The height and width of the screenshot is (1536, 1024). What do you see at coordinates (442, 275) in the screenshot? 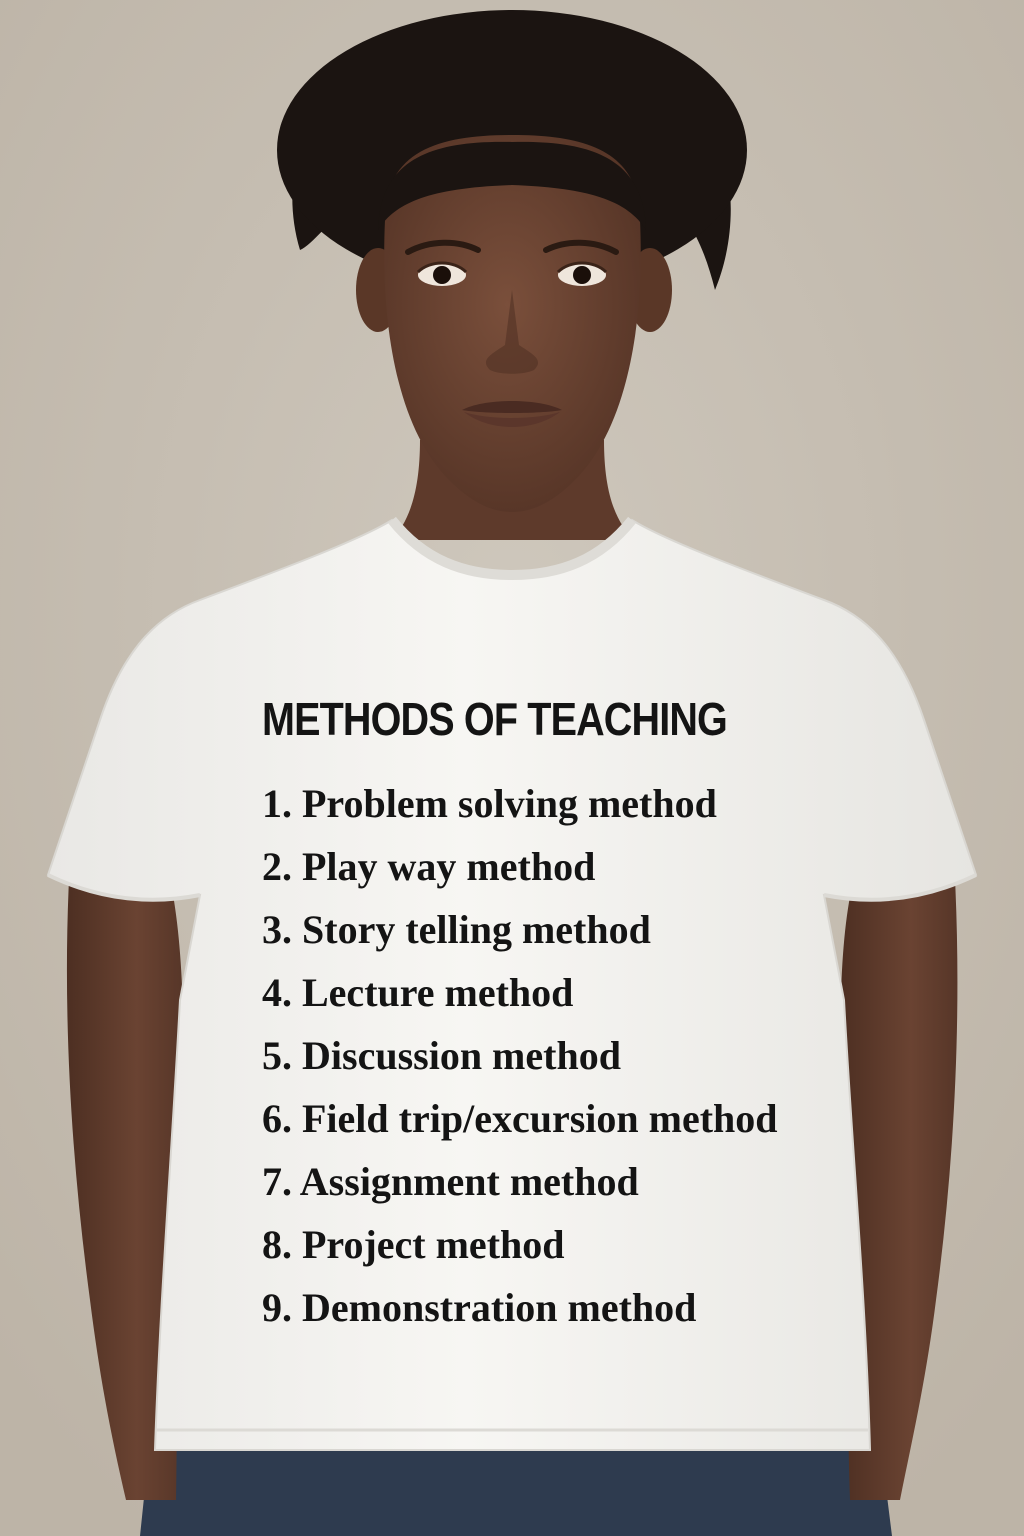
I see `left-iris` at bounding box center [442, 275].